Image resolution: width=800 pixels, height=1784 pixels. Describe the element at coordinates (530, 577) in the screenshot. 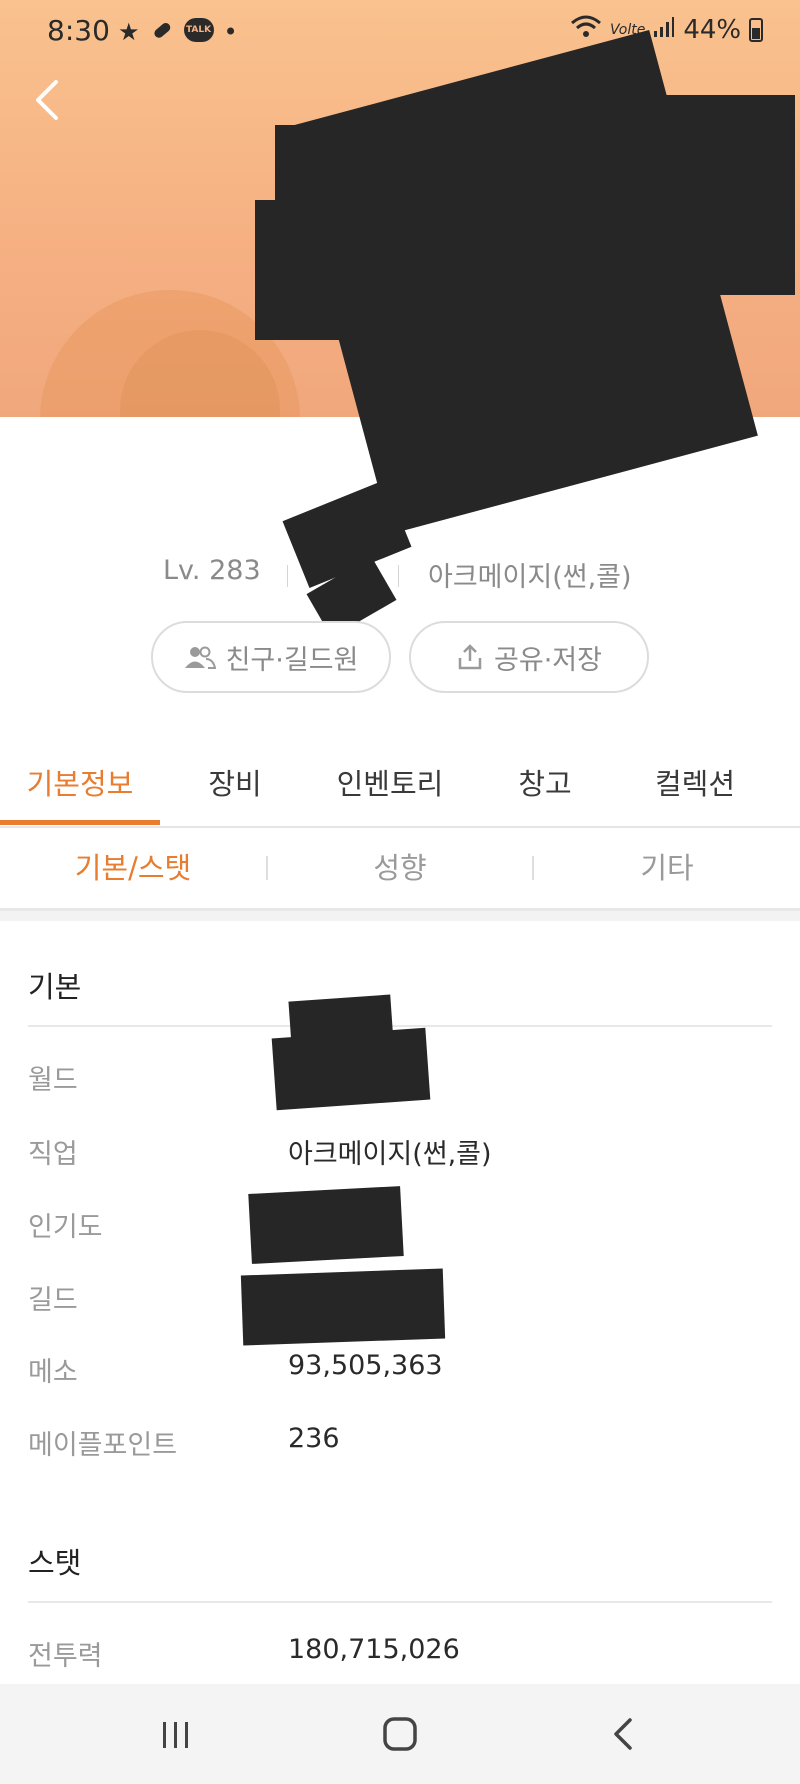

I see `character-job: 아크메이지(썬,콜)` at that location.